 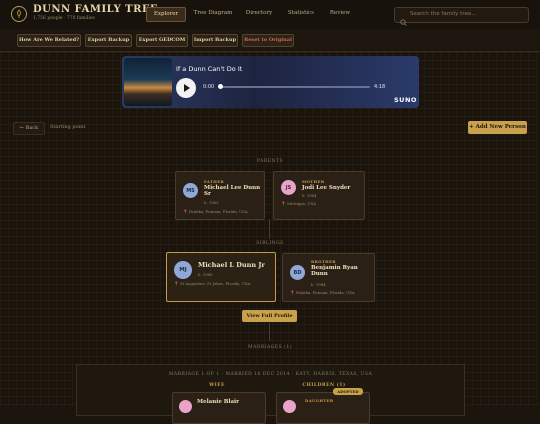 What do you see at coordinates (348, 391) in the screenshot?
I see `adopted-badge: ADOPTED` at bounding box center [348, 391].